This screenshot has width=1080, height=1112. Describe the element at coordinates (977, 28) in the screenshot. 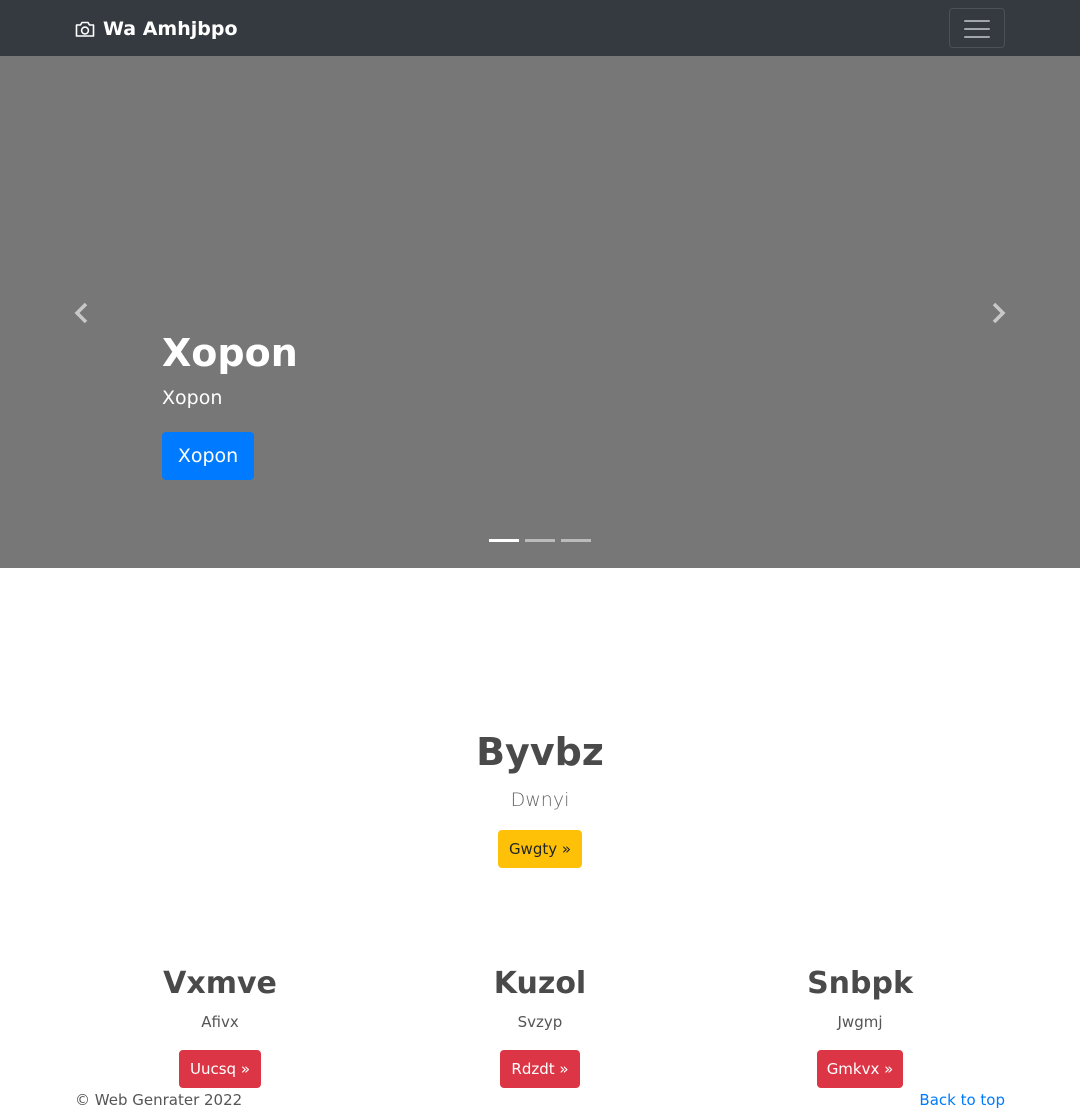

I see `navbar-toggler-button` at that location.